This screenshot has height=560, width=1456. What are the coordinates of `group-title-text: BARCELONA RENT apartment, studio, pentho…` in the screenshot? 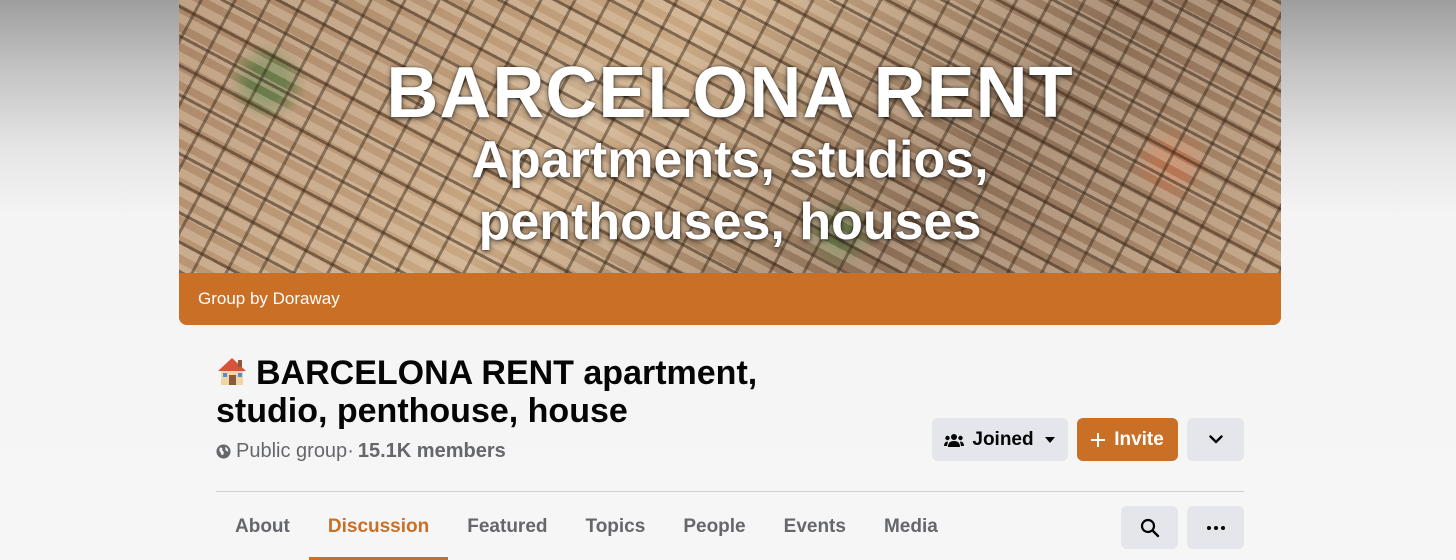 It's located at (487, 392).